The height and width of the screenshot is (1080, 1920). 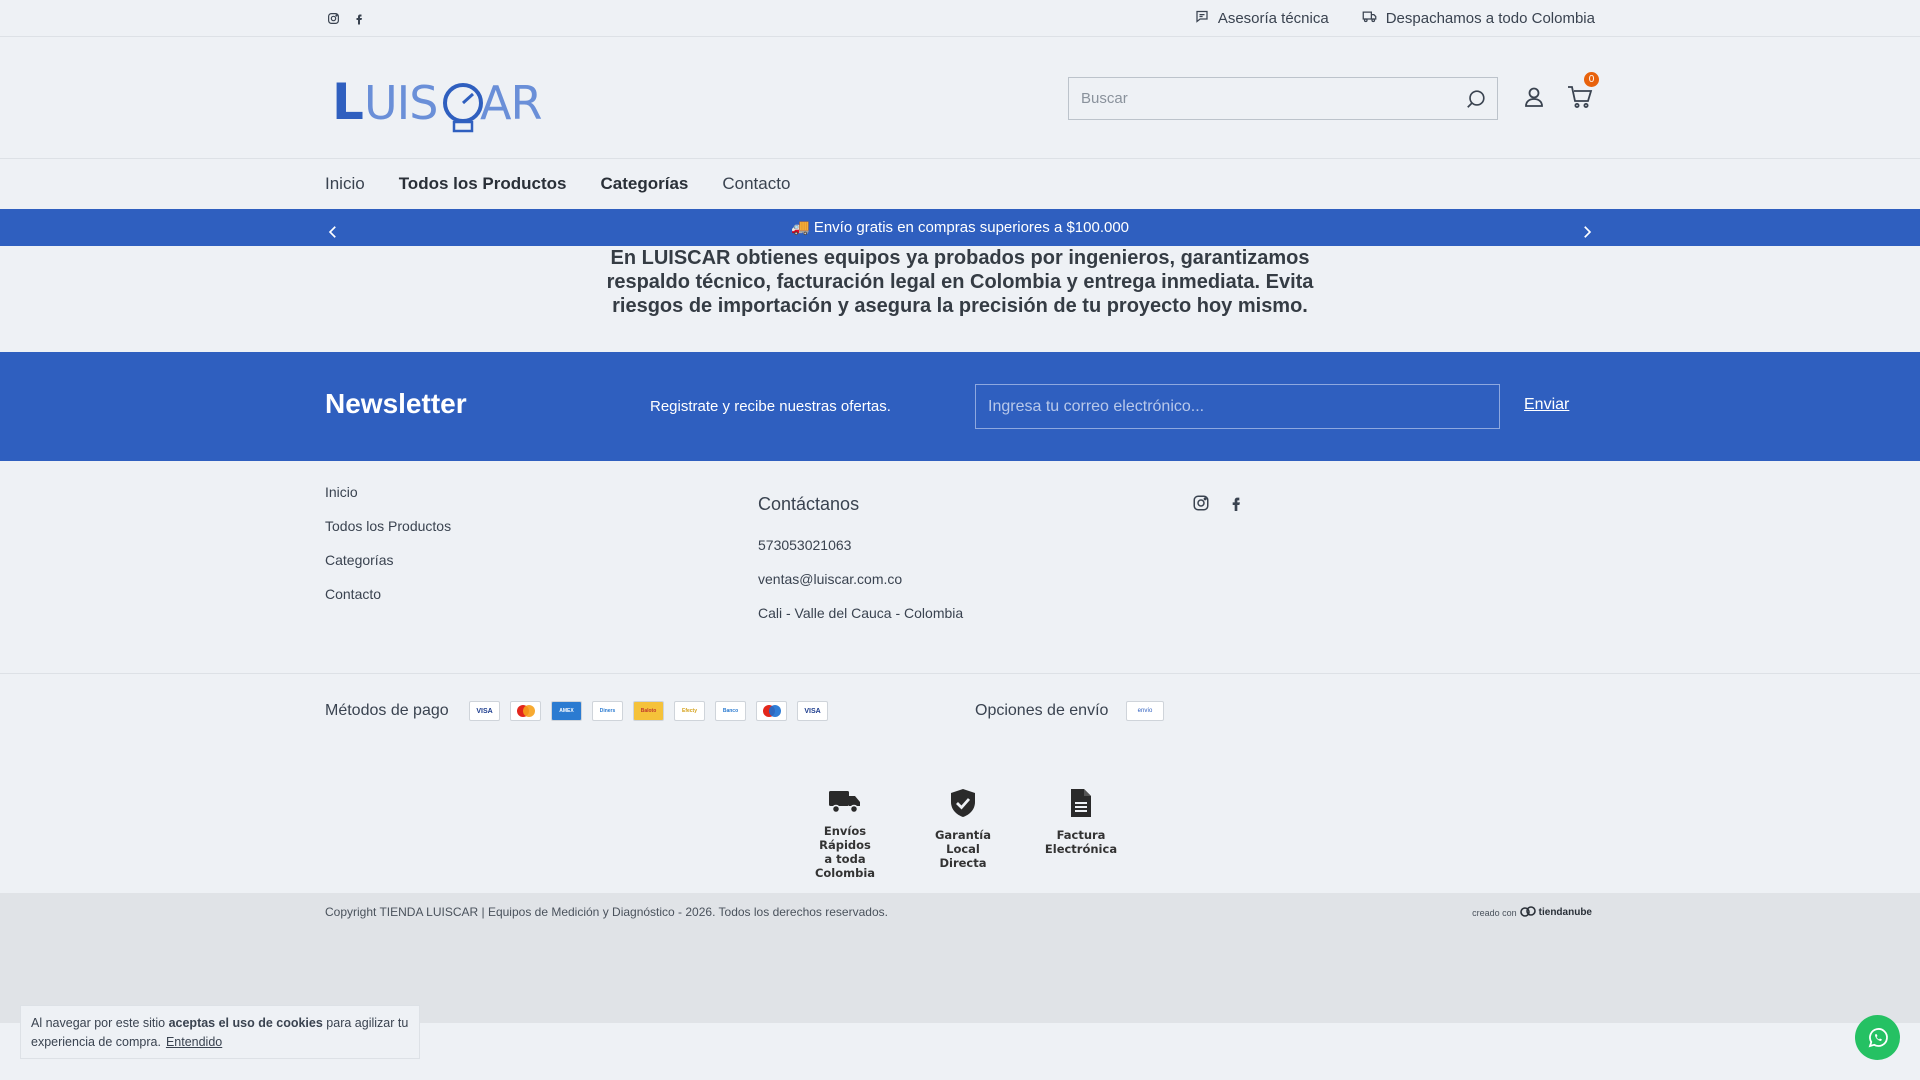 I want to click on feature-fast-shipping-line1: Envíos Rápidos, so click(x=845, y=838).